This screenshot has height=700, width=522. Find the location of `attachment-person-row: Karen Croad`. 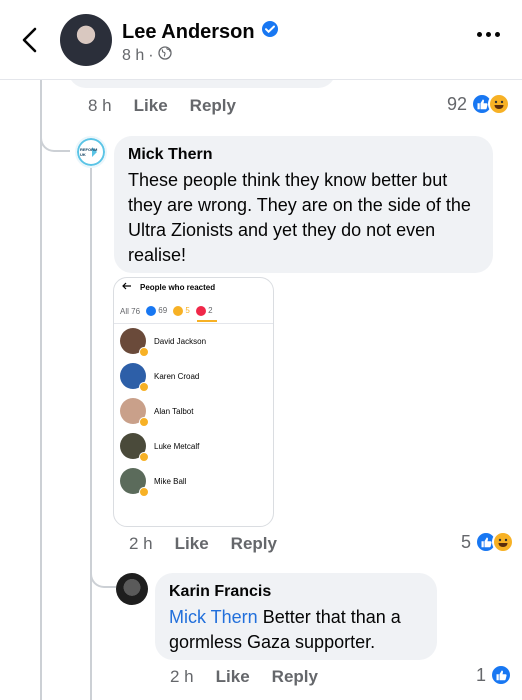

attachment-person-row: Karen Croad is located at coordinates (160, 377).